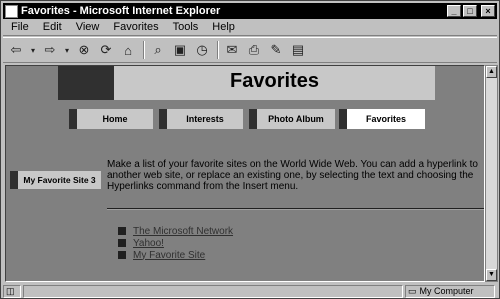 The height and width of the screenshot is (299, 500). I want to click on zone-pane: ▭ My Computer, so click(450, 291).